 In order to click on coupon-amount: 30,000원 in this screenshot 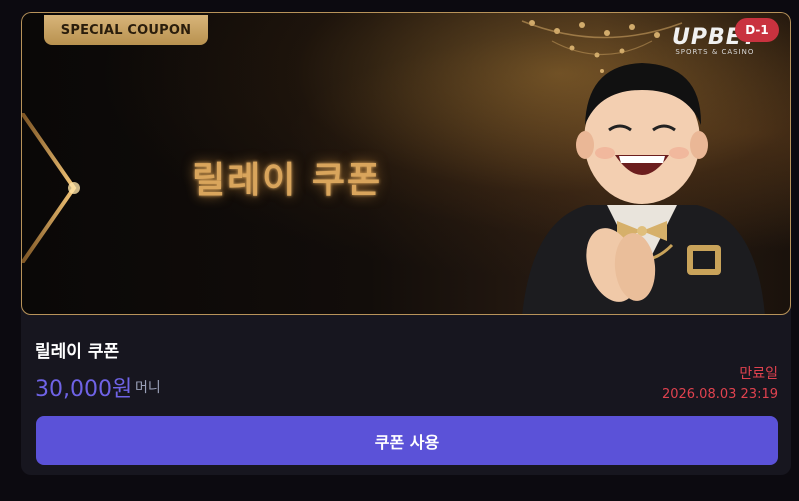, I will do `click(84, 389)`.